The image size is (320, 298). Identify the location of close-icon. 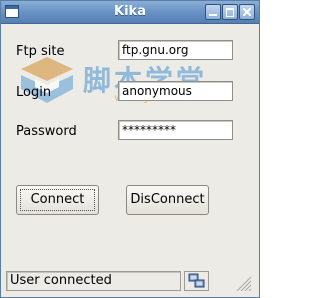
(247, 12).